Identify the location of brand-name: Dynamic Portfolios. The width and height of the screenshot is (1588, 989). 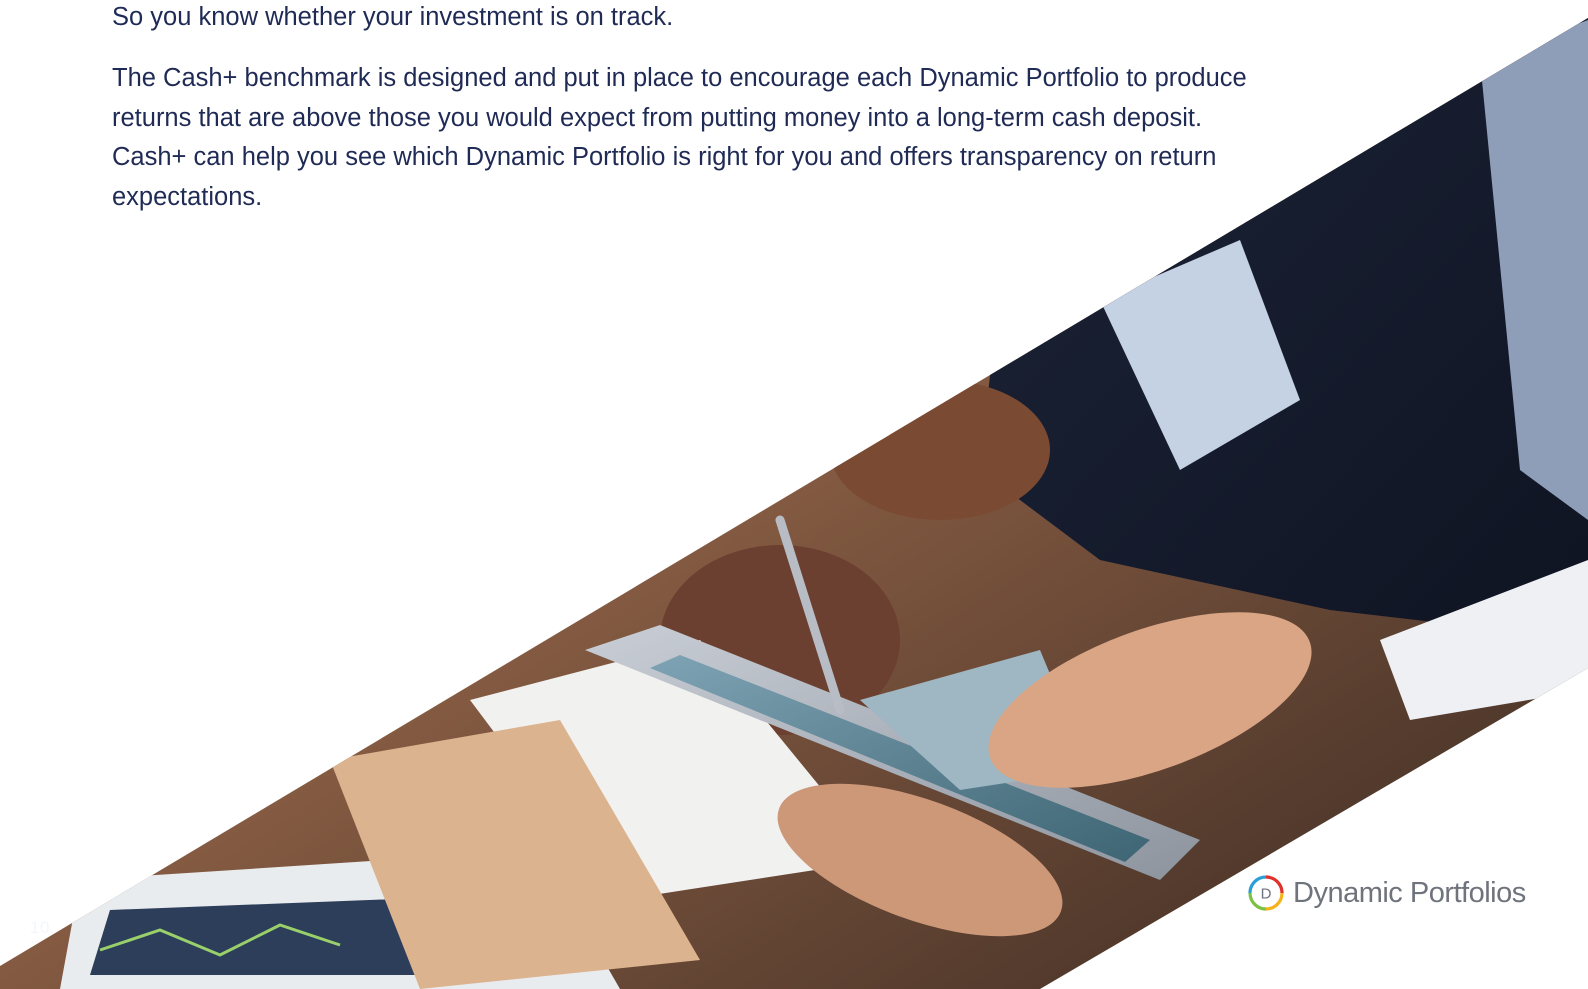
(1409, 892).